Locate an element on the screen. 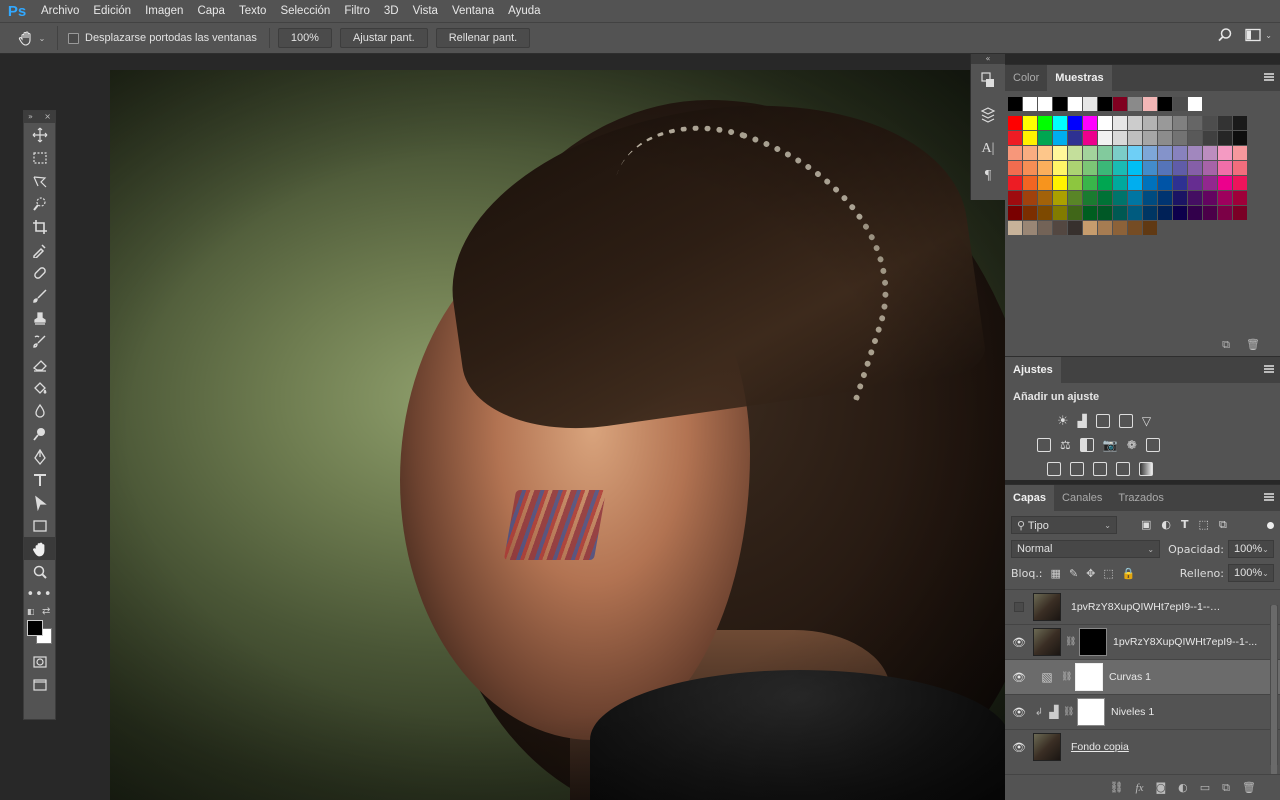 This screenshot has height=800, width=1280. layer-name: Curvas 1 is located at coordinates (1130, 677).